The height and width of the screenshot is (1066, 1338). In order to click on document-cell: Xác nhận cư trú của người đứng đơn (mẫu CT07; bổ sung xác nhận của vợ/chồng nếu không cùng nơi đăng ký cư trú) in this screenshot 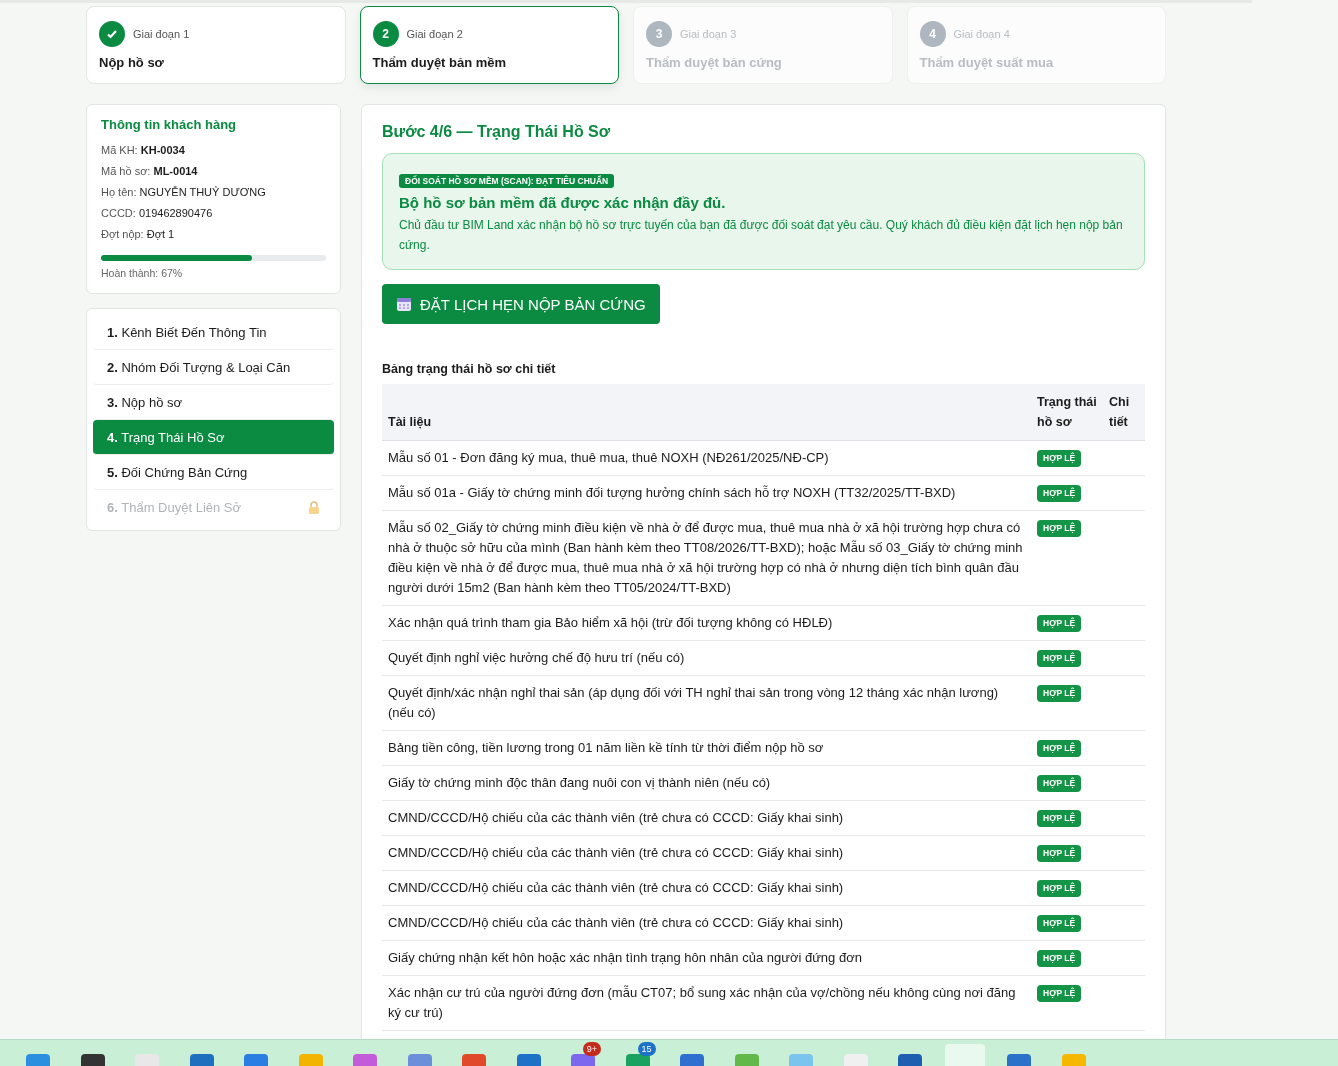, I will do `click(706, 1003)`.